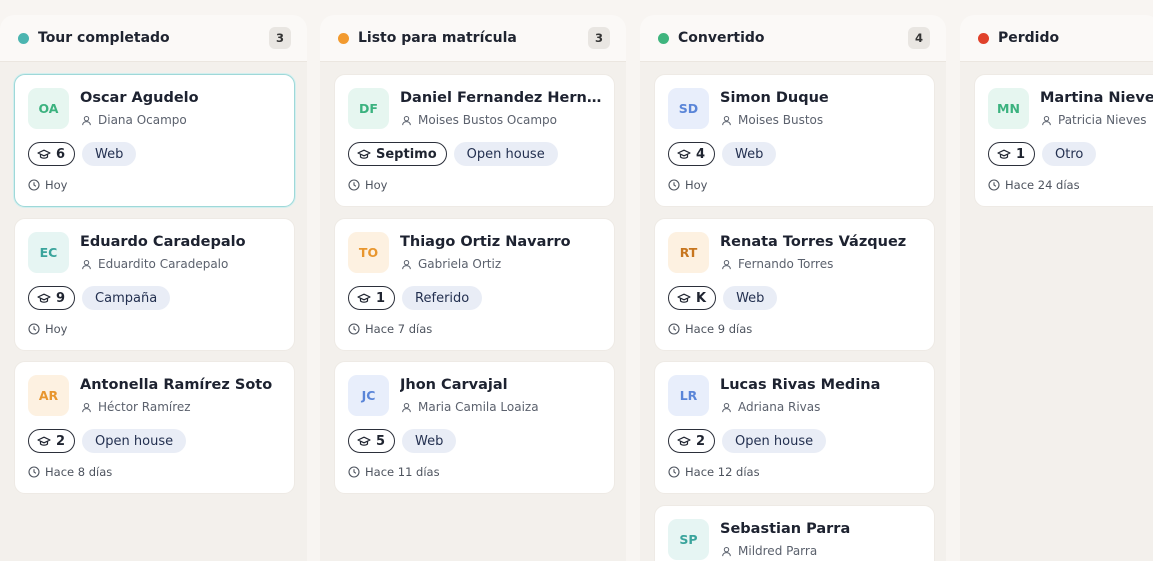  Describe the element at coordinates (1069, 154) in the screenshot. I see `source-chip: Otro` at that location.